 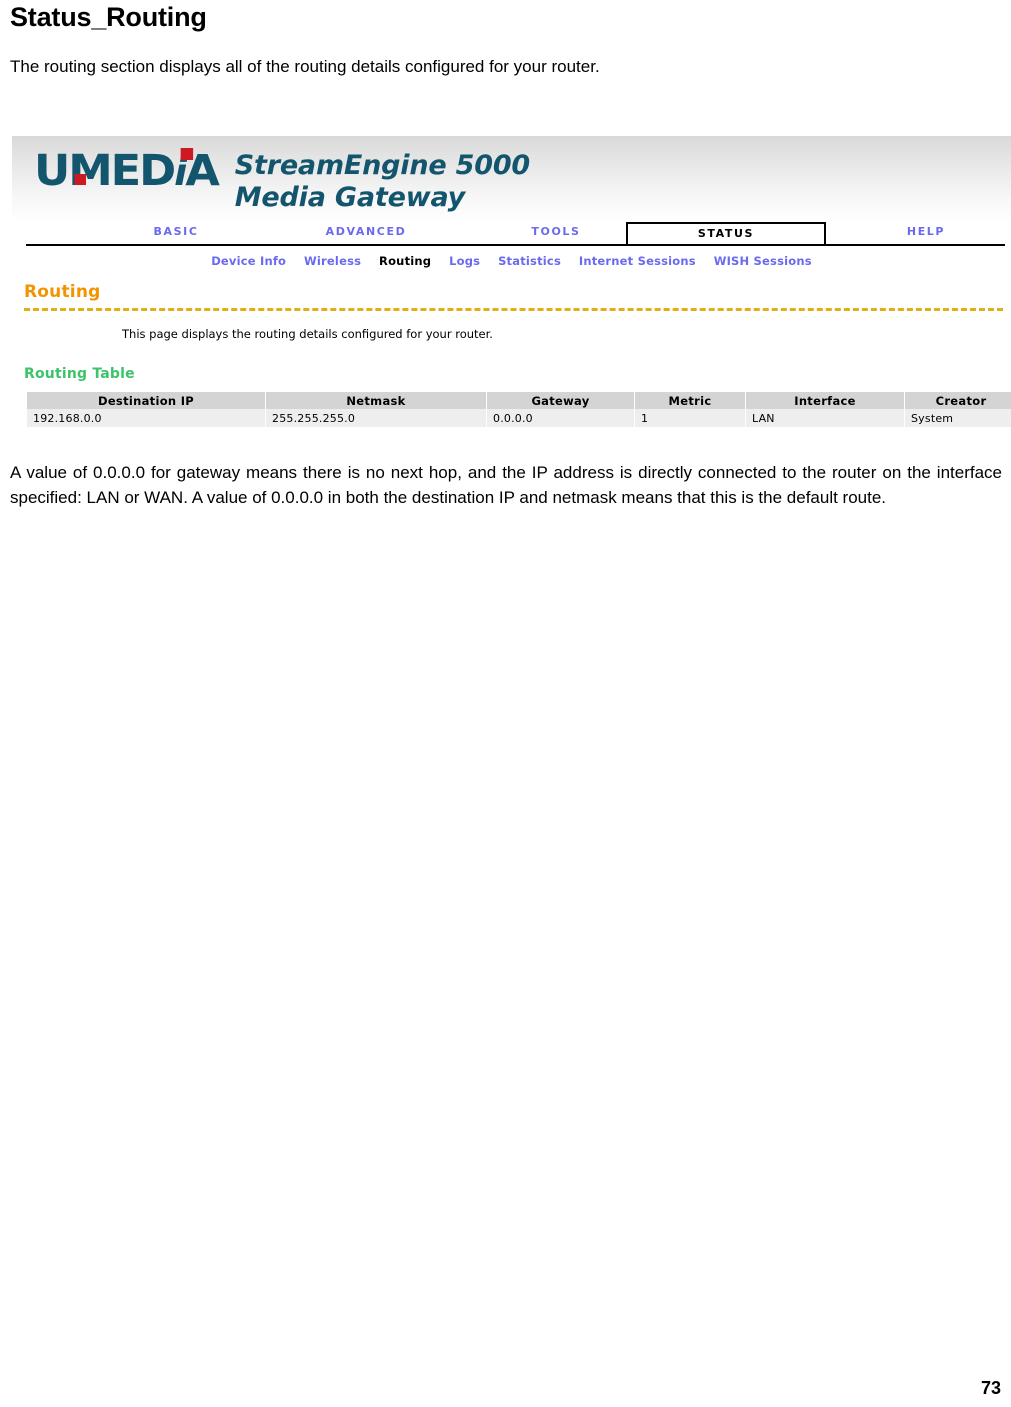 What do you see at coordinates (176, 232) in the screenshot?
I see `tab-basic: BASIC` at bounding box center [176, 232].